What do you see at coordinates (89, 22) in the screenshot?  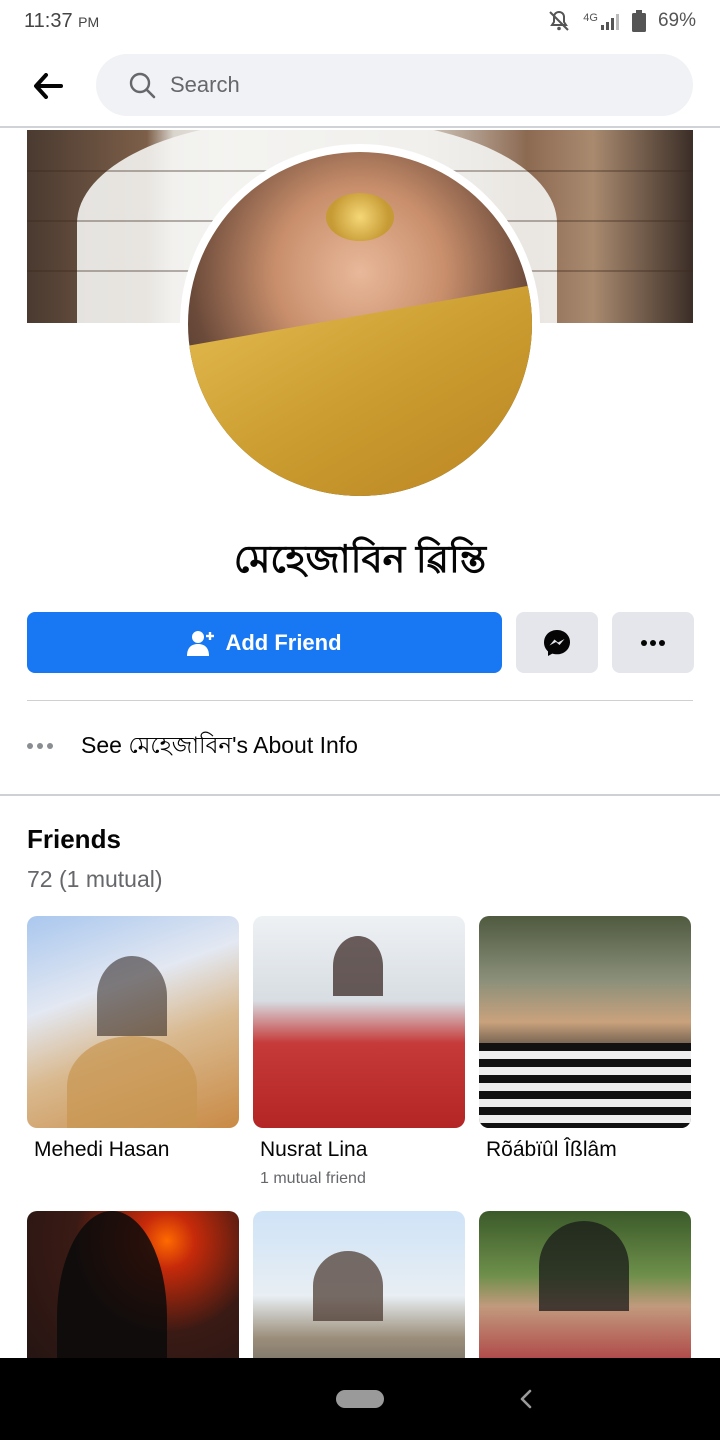 I see `status-time-ampm: PM` at bounding box center [89, 22].